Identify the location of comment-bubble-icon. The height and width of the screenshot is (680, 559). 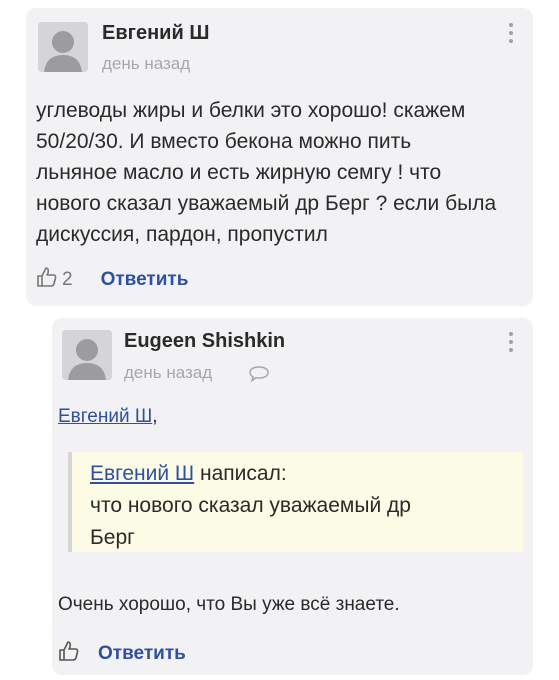
(259, 376).